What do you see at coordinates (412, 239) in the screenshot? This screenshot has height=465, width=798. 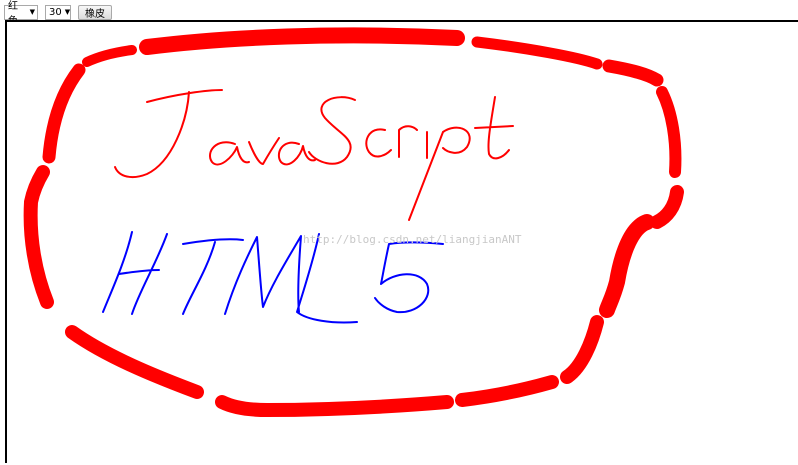 I see `watermark-text: http://blog.csdn.net/liangjianANT` at bounding box center [412, 239].